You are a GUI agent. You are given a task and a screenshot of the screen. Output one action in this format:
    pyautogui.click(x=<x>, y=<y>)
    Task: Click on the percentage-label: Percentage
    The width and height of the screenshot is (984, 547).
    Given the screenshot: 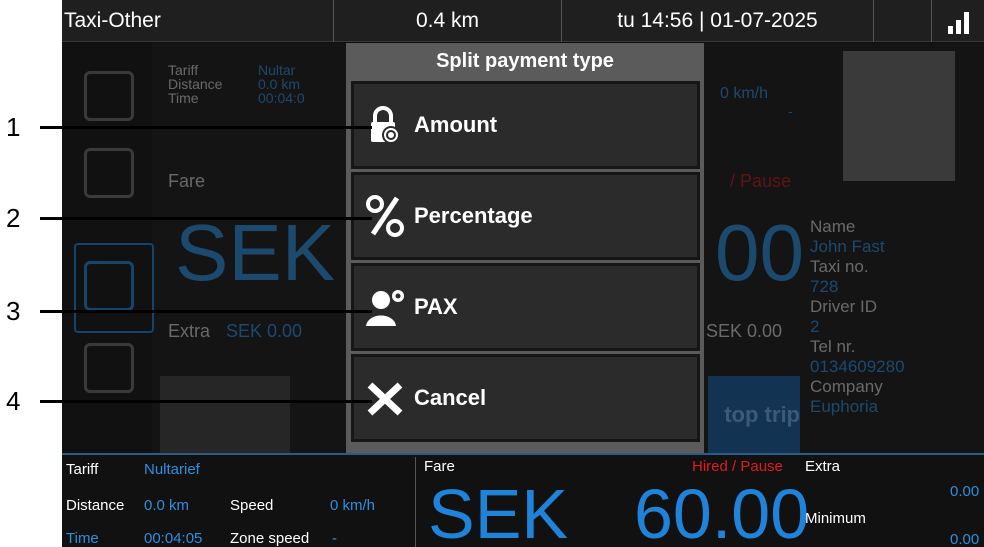 What is the action you would take?
    pyautogui.click(x=473, y=215)
    